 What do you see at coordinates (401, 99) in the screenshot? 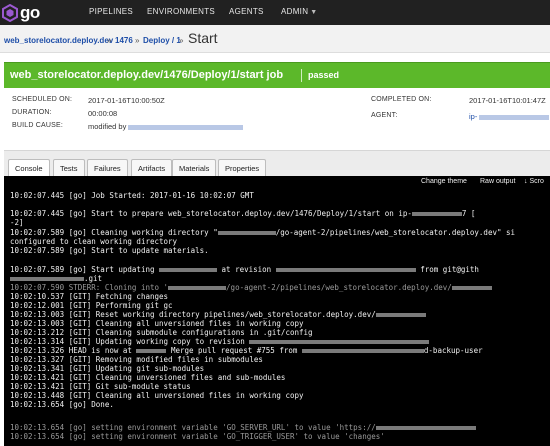
I see `completed-label: COMPLETED ON:` at bounding box center [401, 99].